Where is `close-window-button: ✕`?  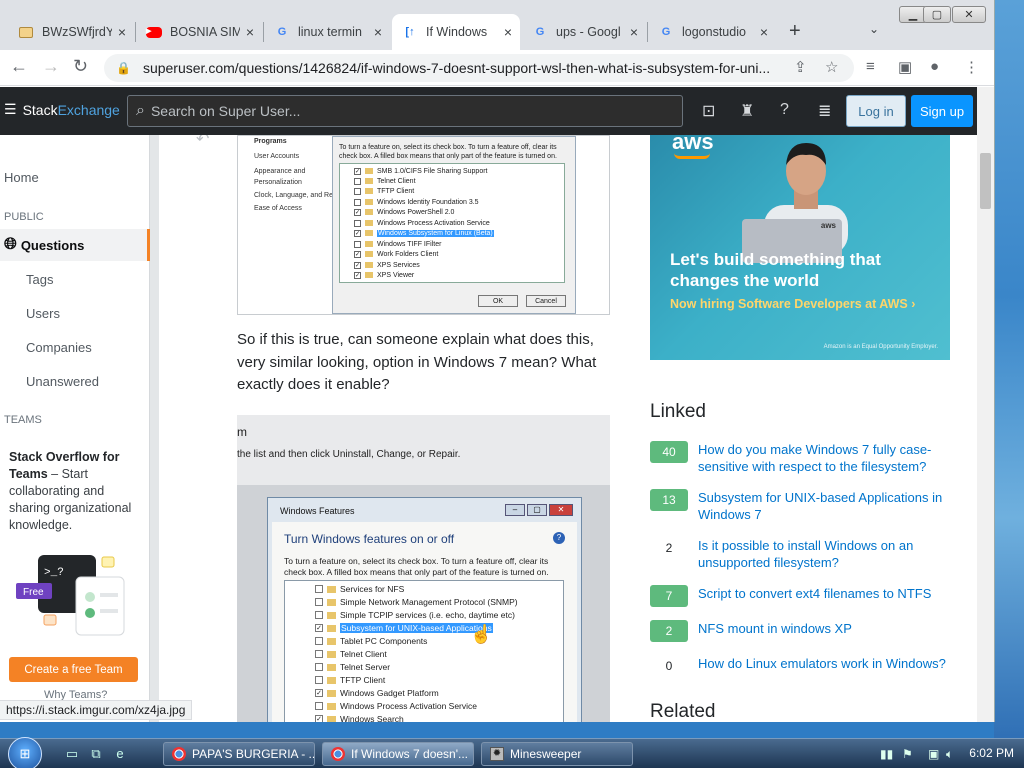
close-window-button: ✕ is located at coordinates (969, 14).